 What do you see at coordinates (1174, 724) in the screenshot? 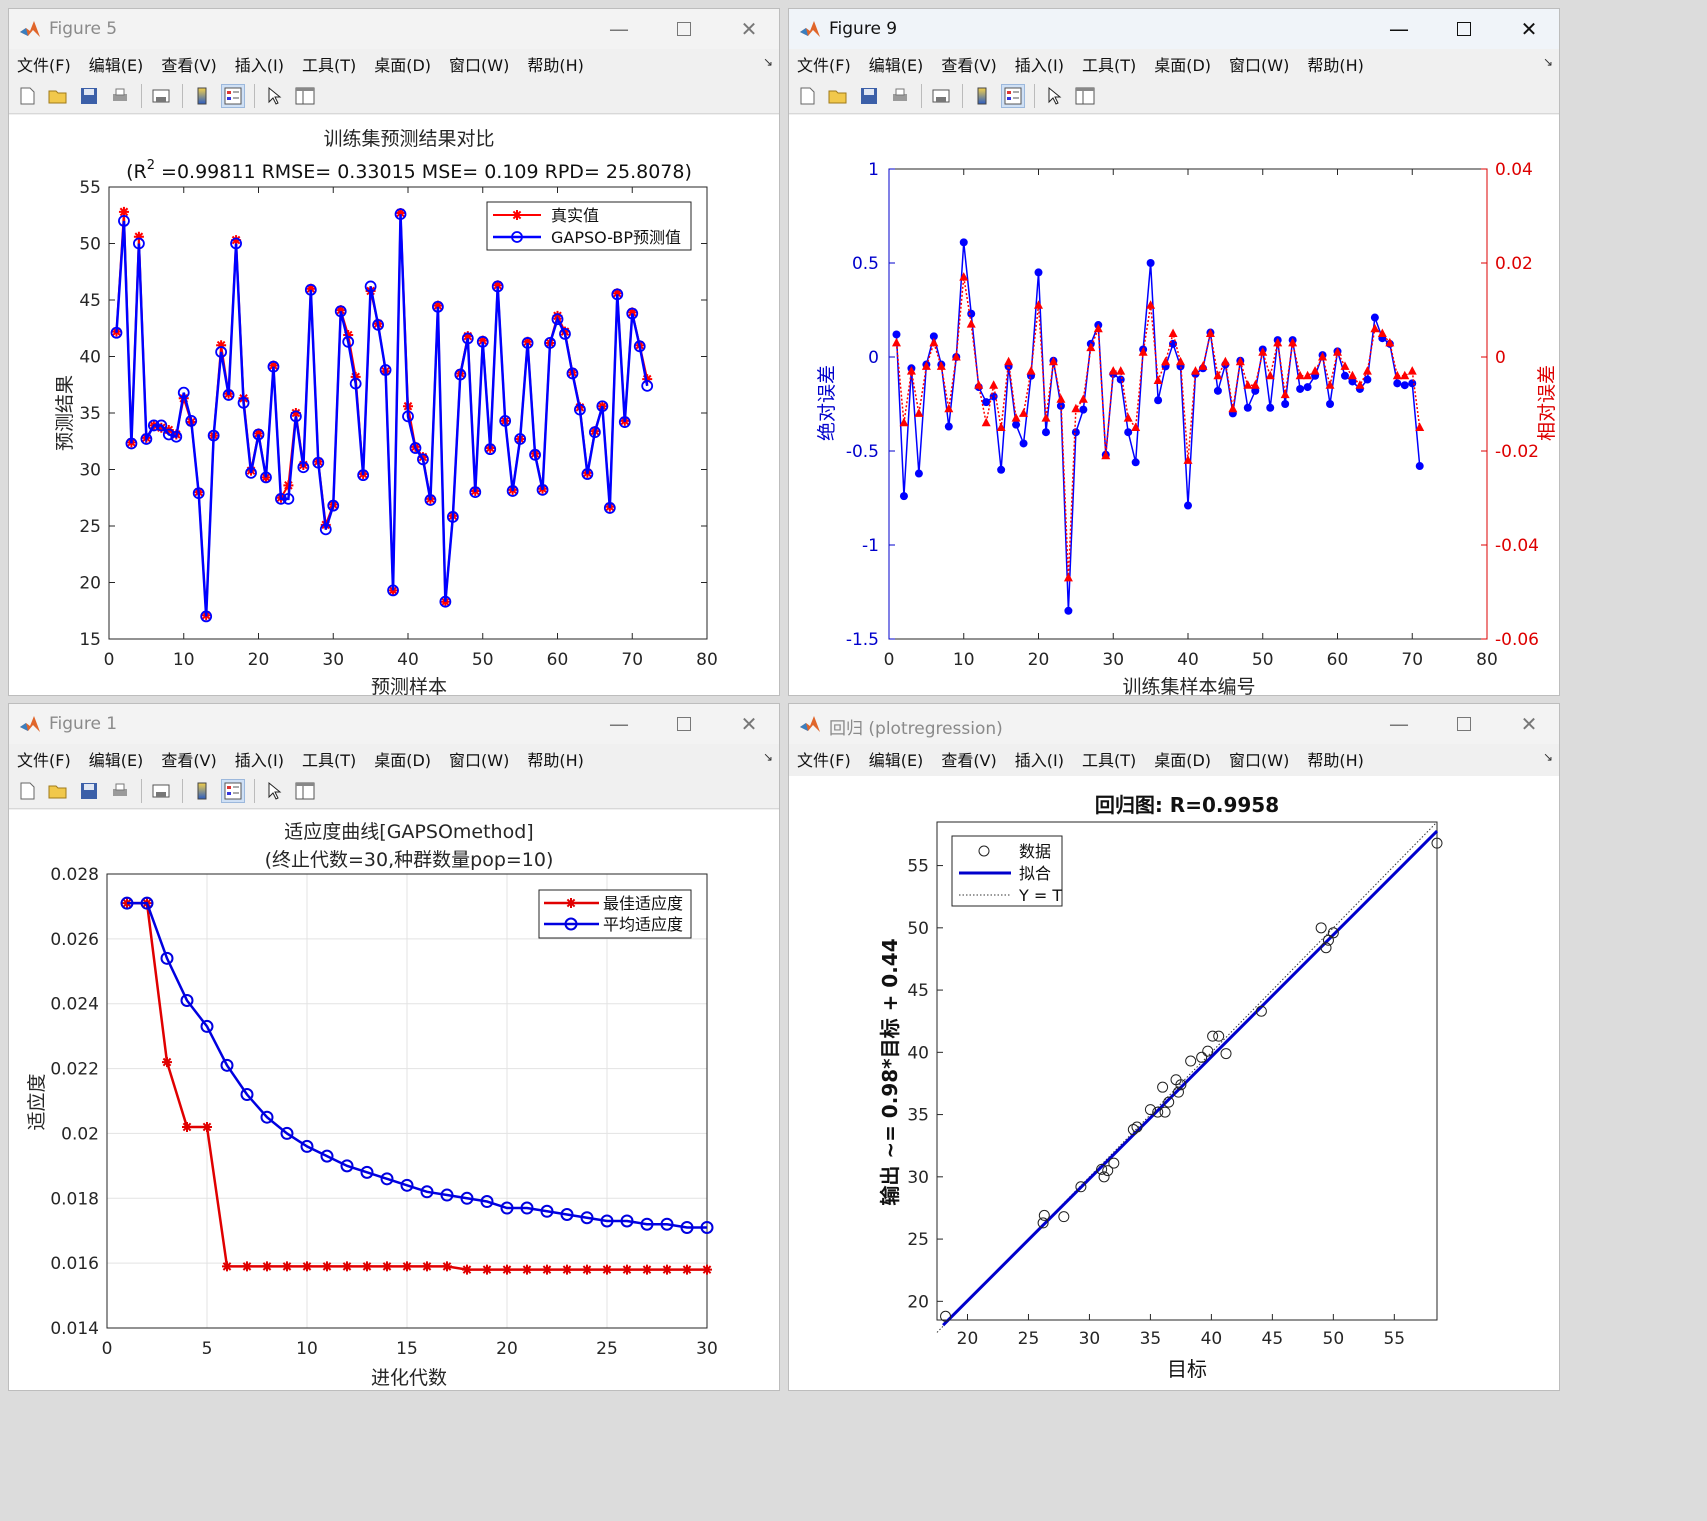
I see `title-bar: 回归 (plotregression) — ✕` at bounding box center [1174, 724].